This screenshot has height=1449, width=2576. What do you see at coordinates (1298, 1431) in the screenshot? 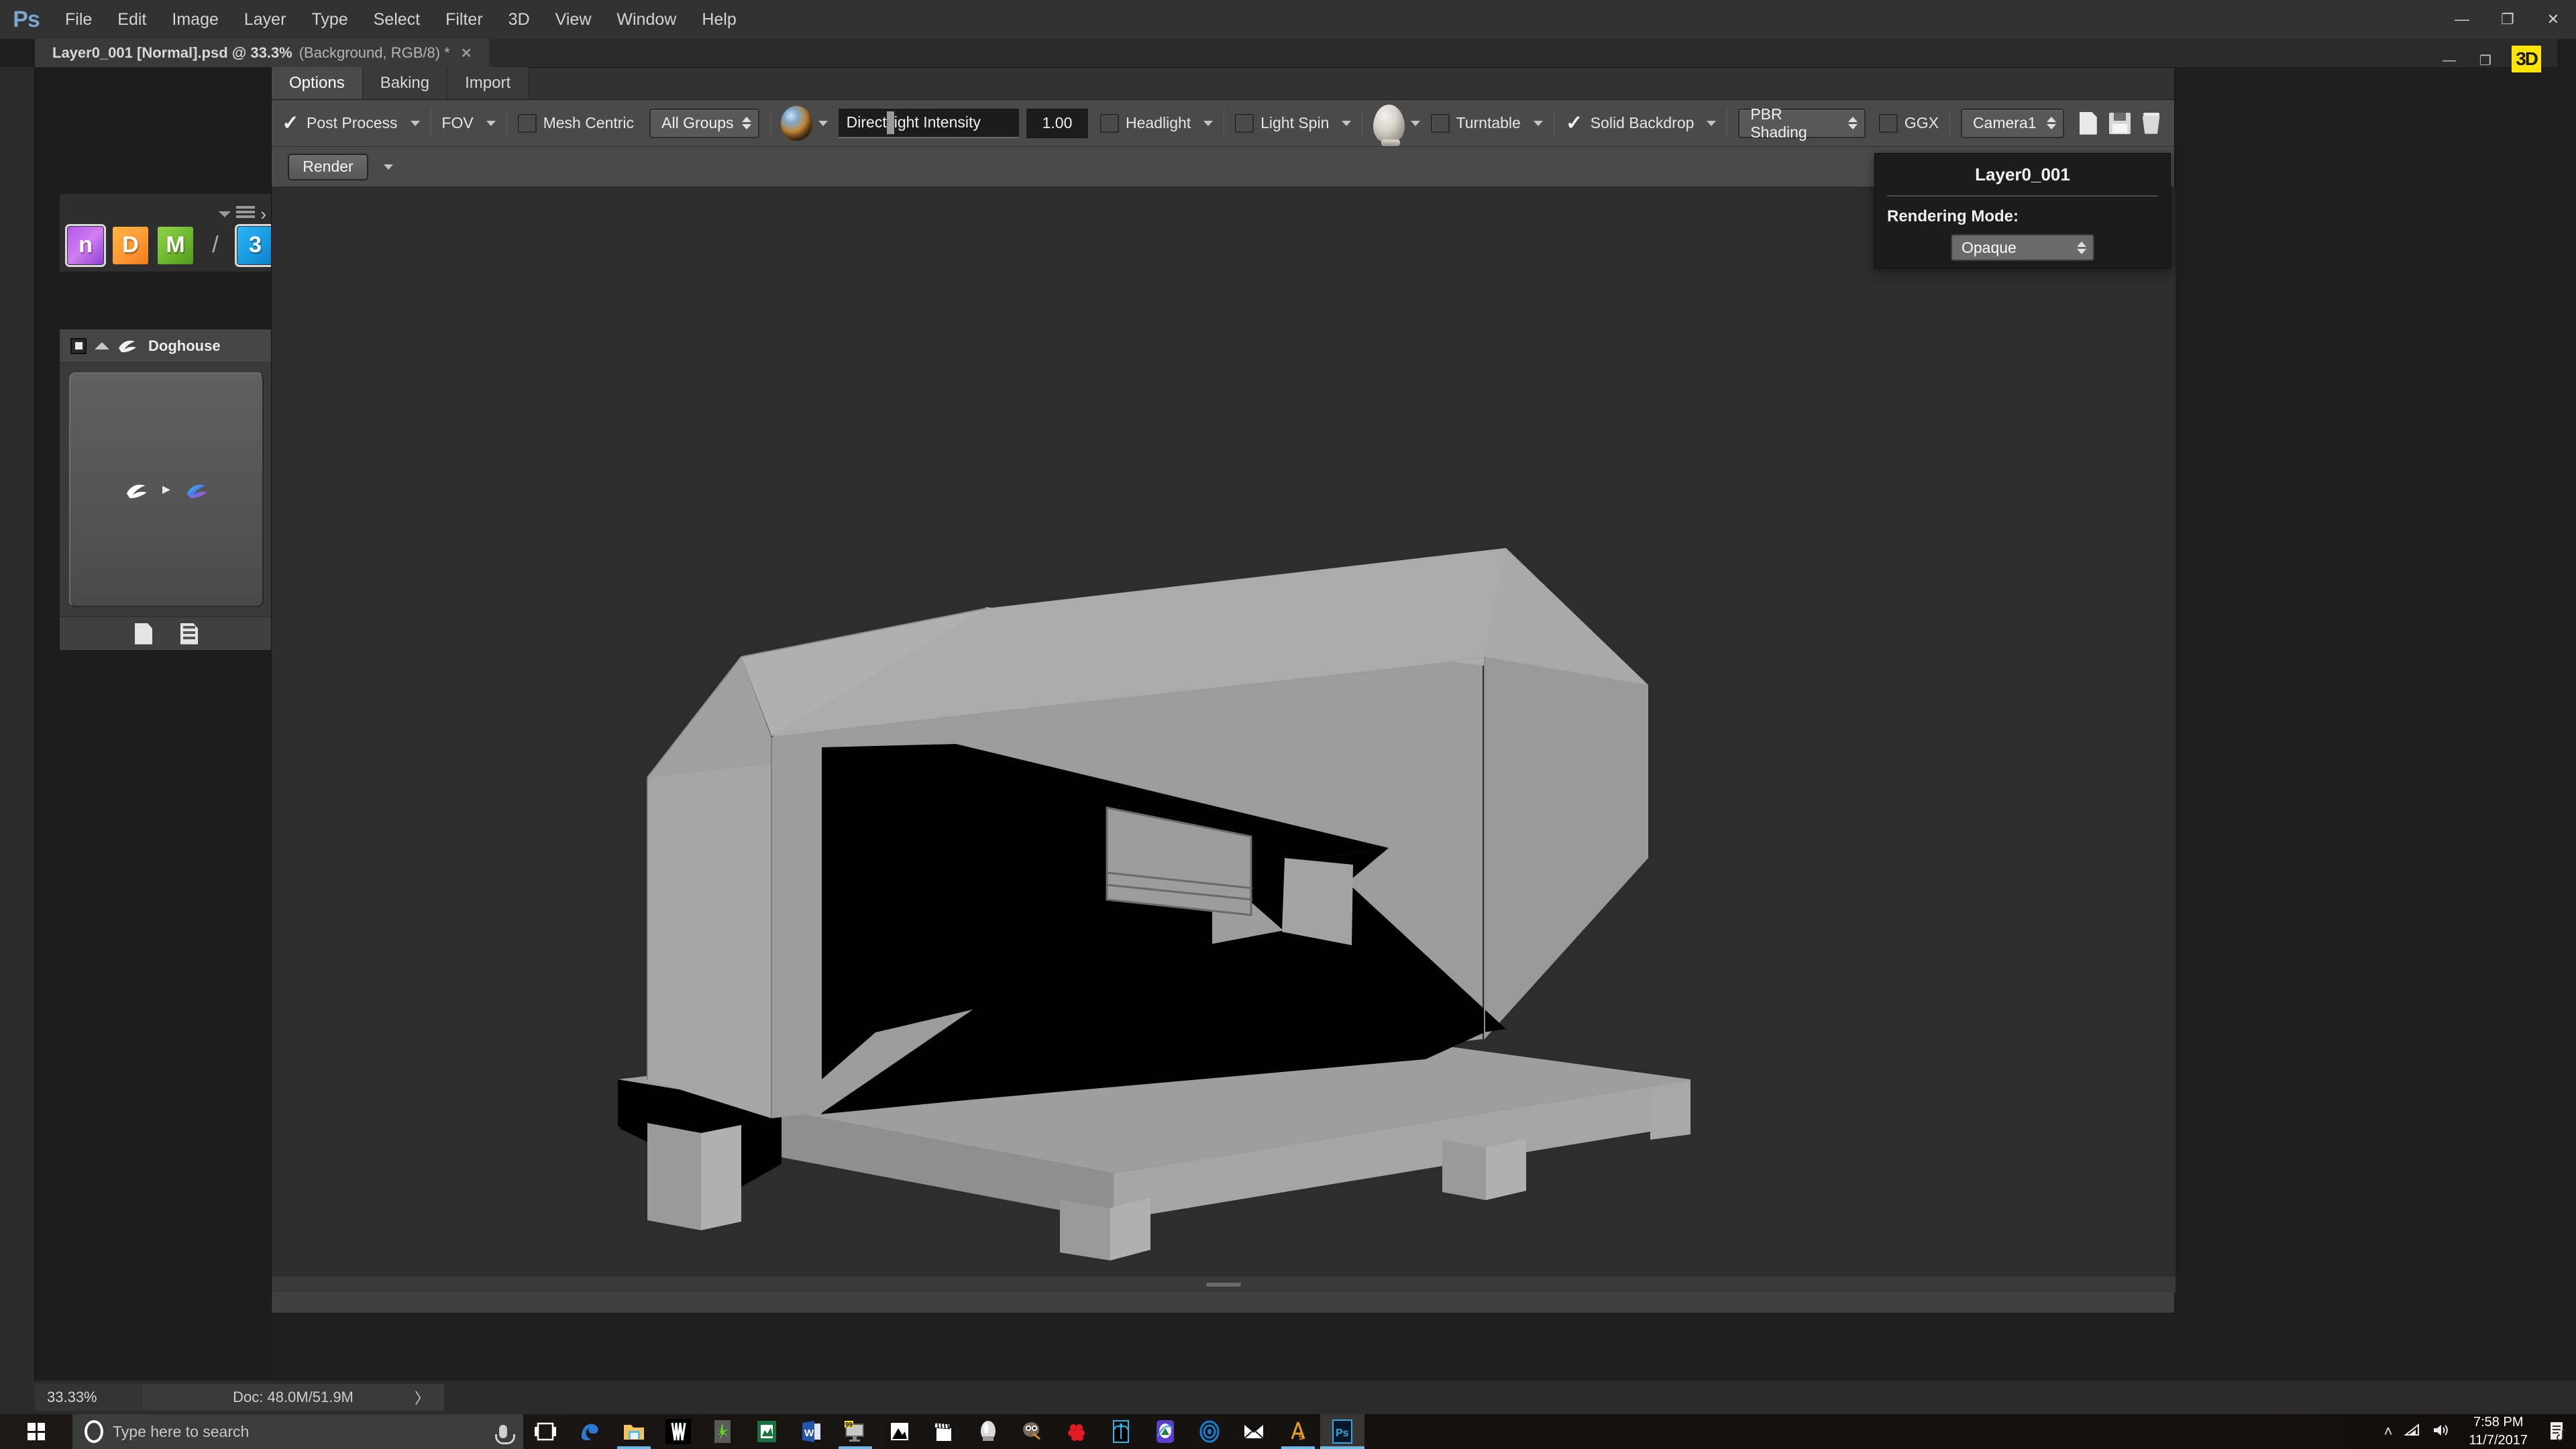
I see `game-emblem-icon: 5` at bounding box center [1298, 1431].